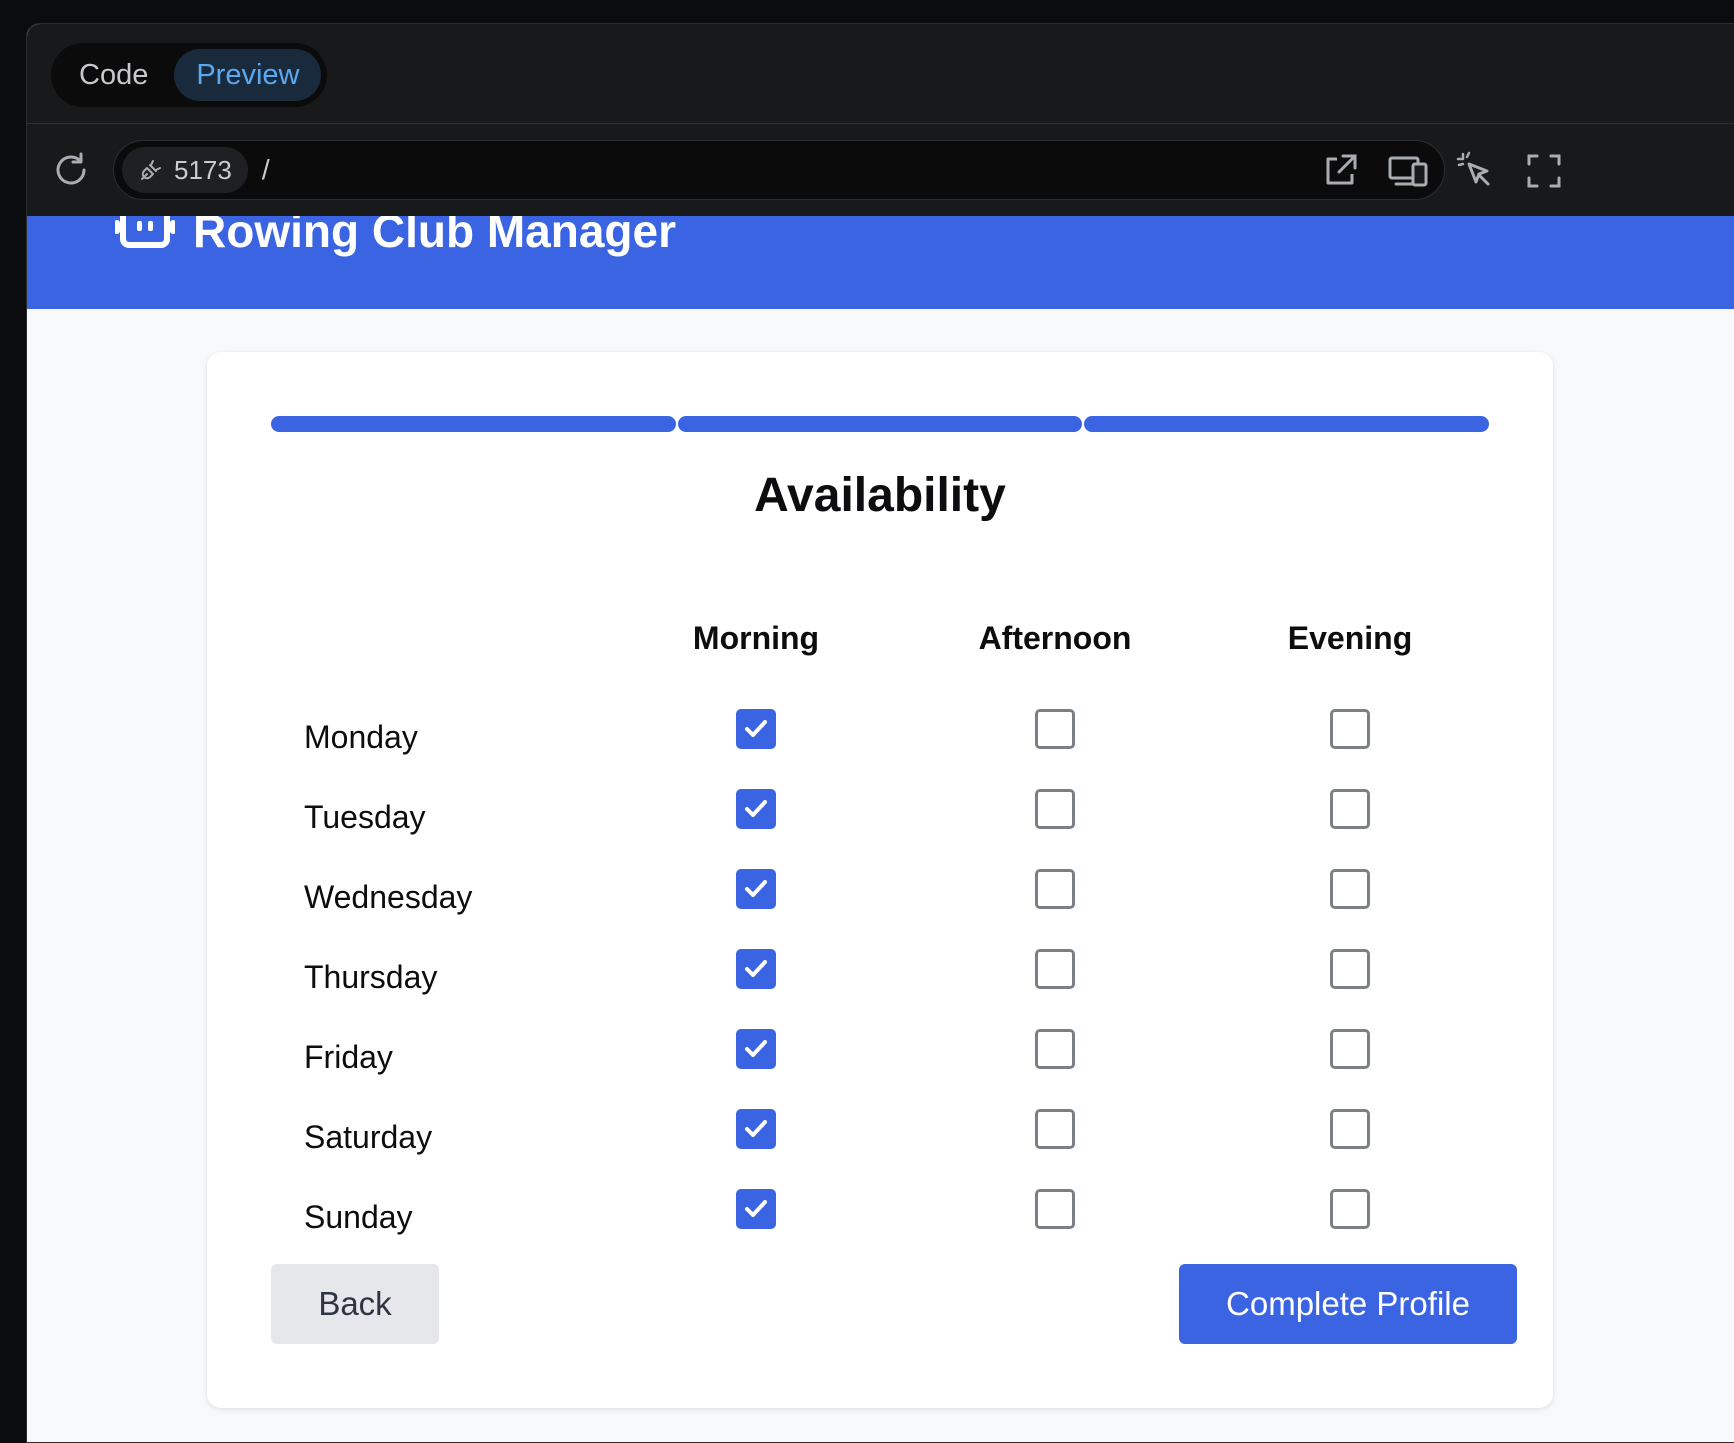 This screenshot has height=1443, width=1734. I want to click on availability-row: Friday, so click(880, 1059).